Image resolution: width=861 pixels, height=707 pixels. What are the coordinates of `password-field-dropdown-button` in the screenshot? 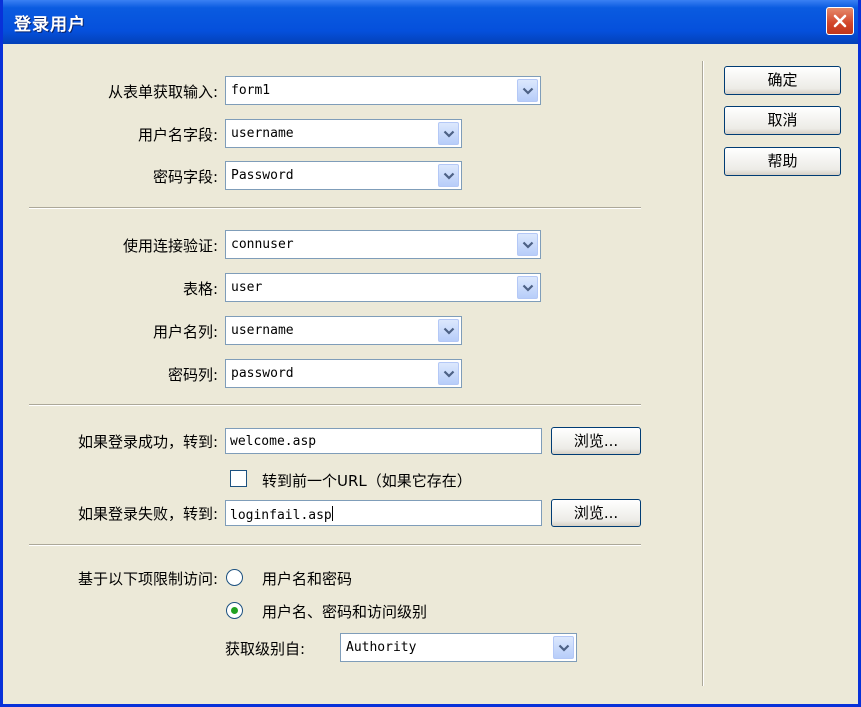 It's located at (448, 175).